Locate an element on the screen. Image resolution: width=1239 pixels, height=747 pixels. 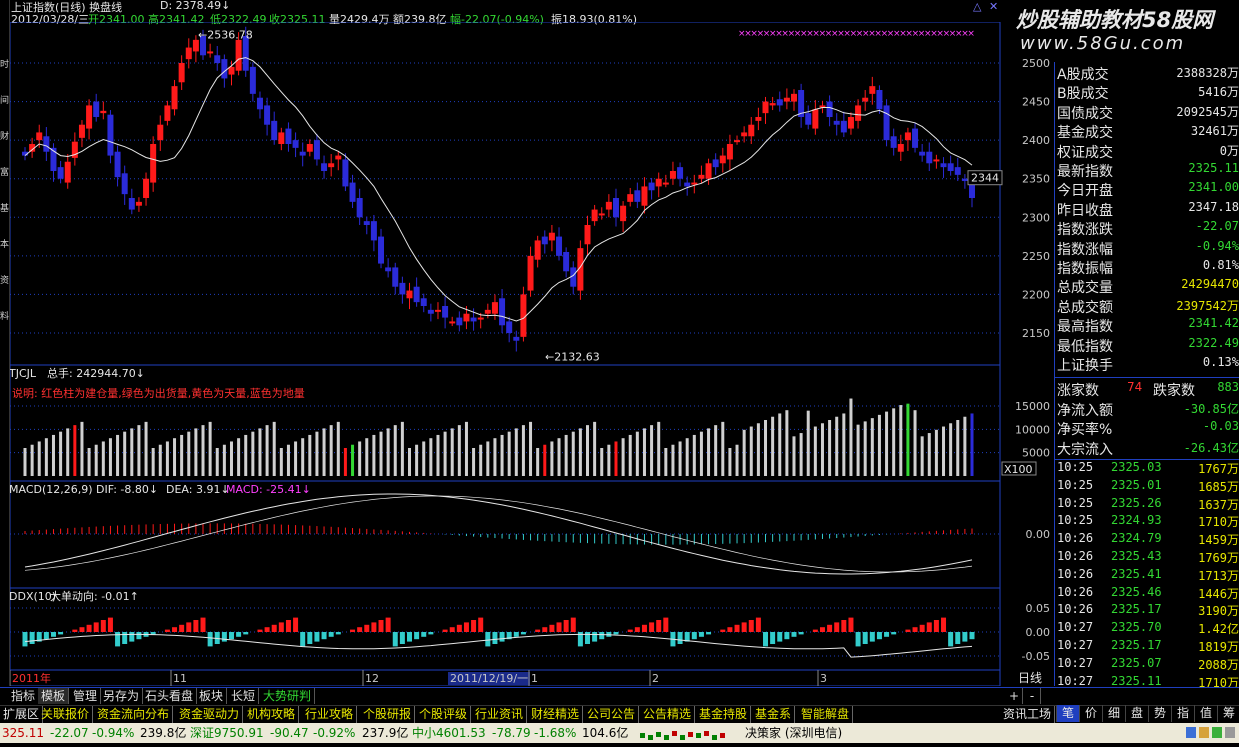
sidebar-value: 2341.42 is located at coordinates (1213, 323).